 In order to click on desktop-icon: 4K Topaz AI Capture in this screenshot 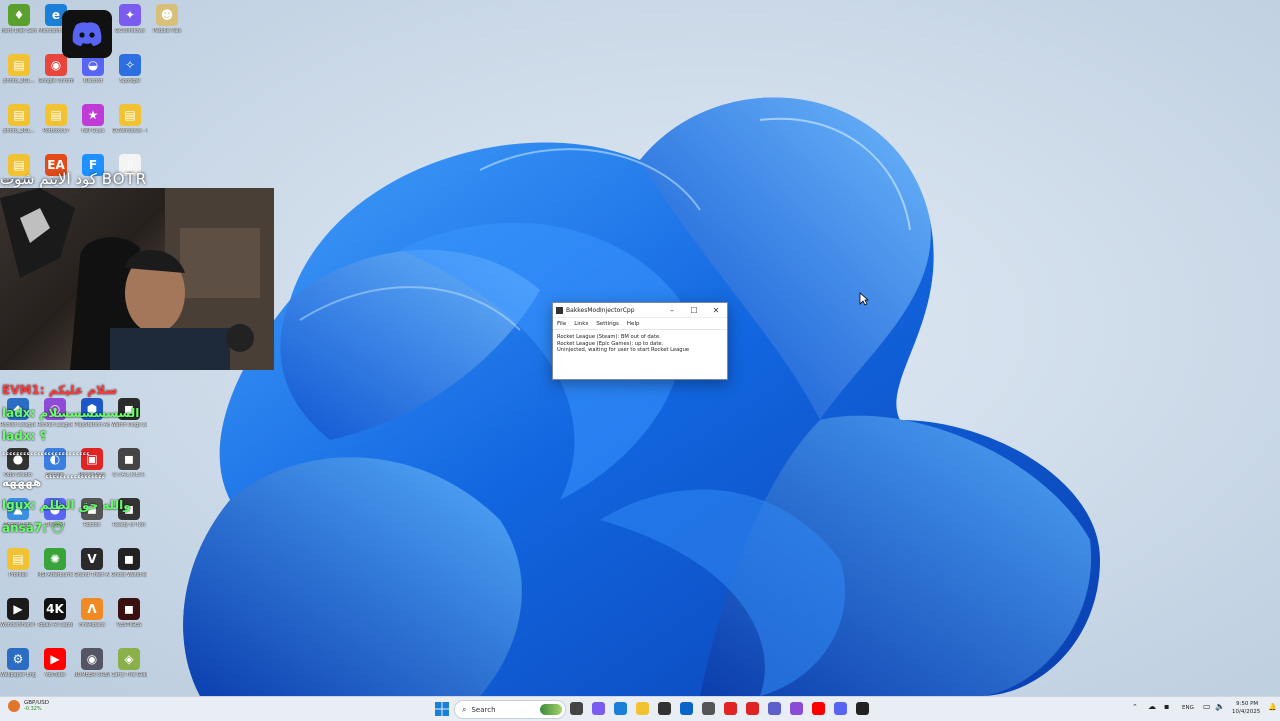, I will do `click(55, 613)`.